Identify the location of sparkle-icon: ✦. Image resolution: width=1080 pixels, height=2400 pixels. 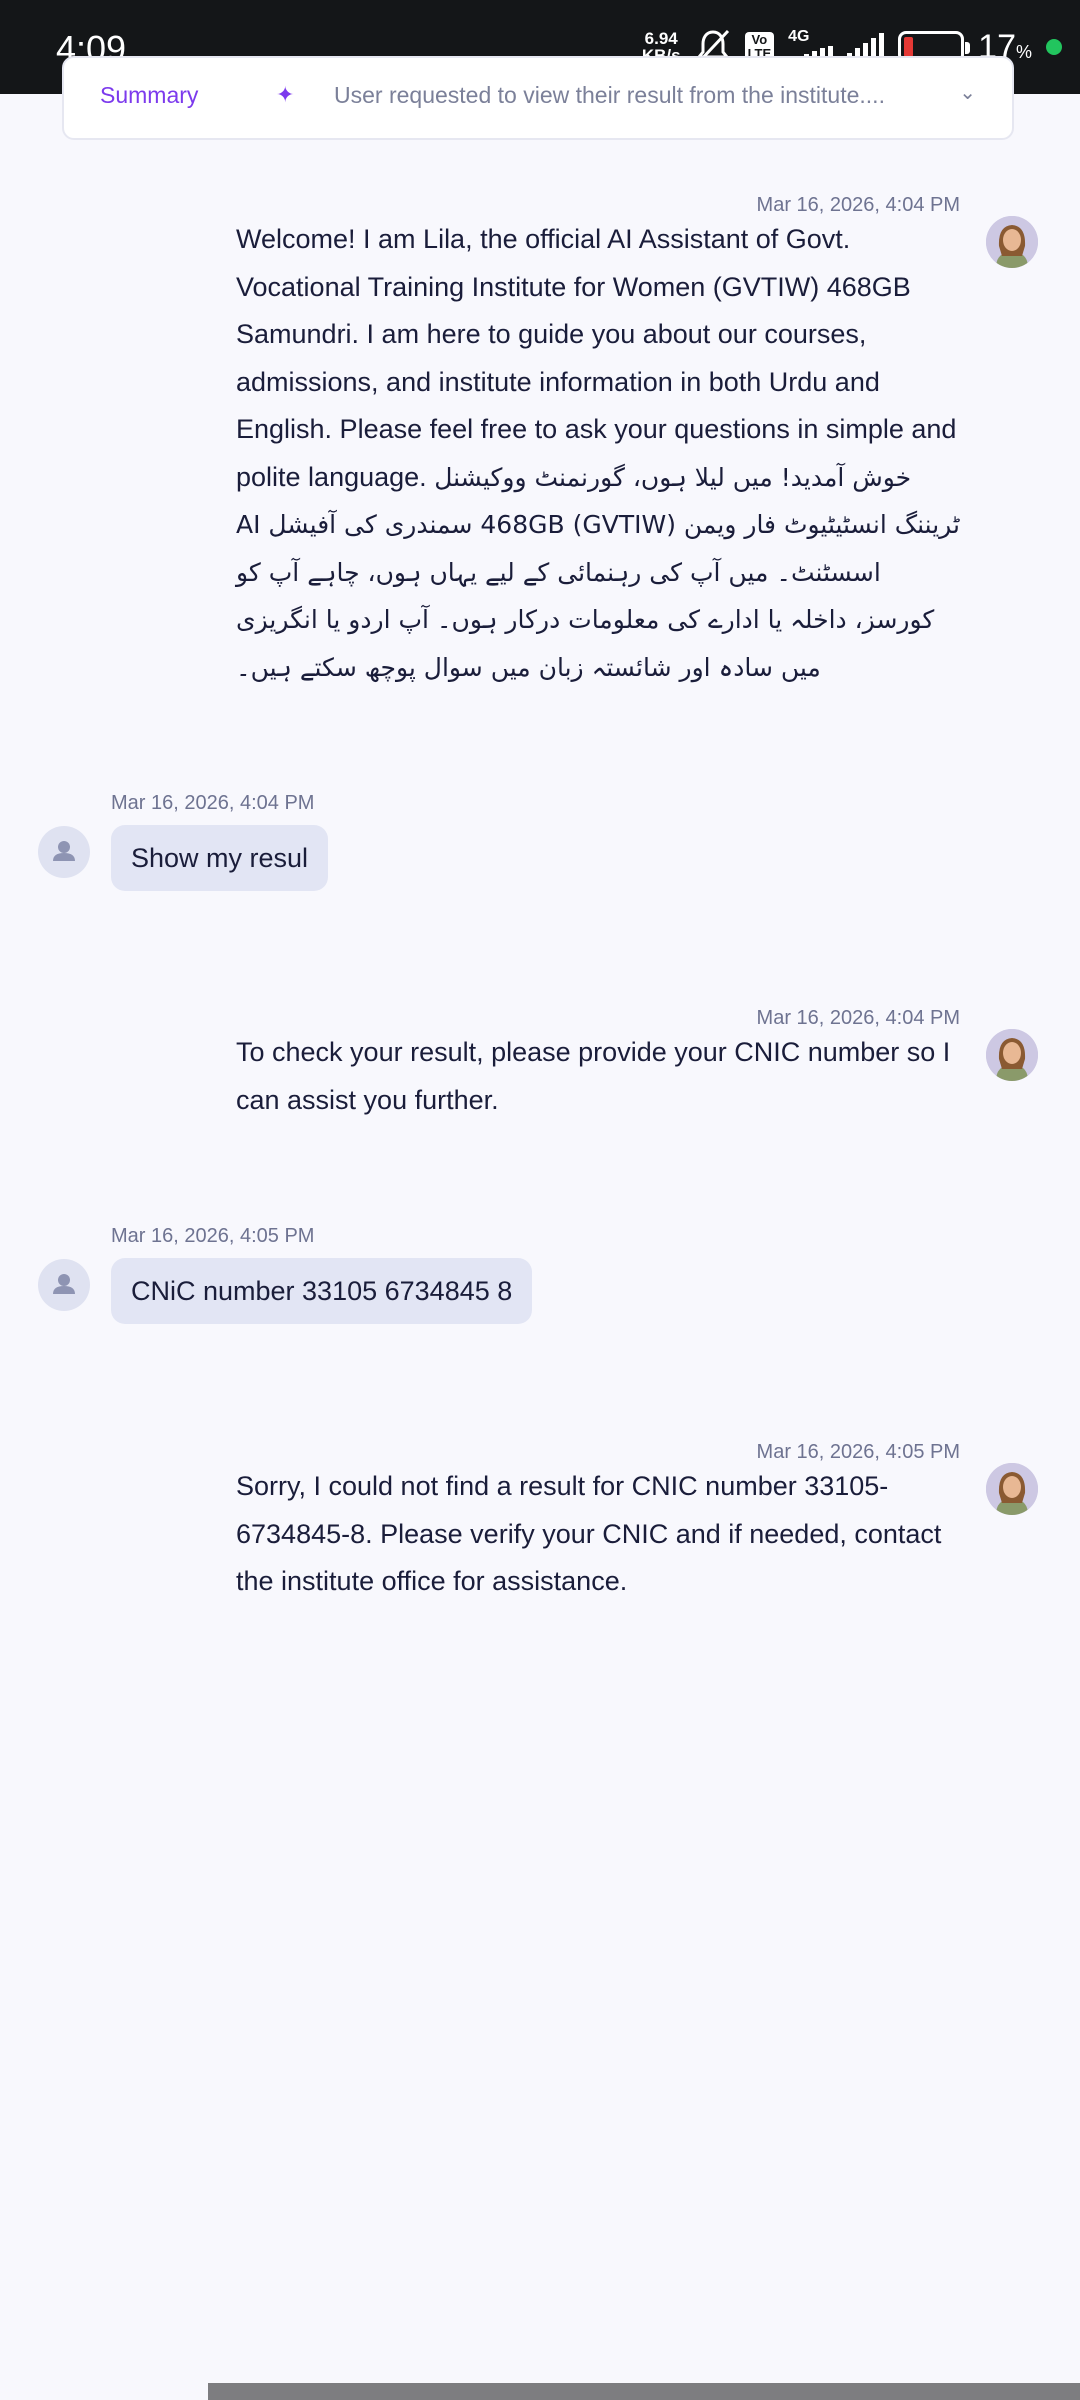
(285, 94).